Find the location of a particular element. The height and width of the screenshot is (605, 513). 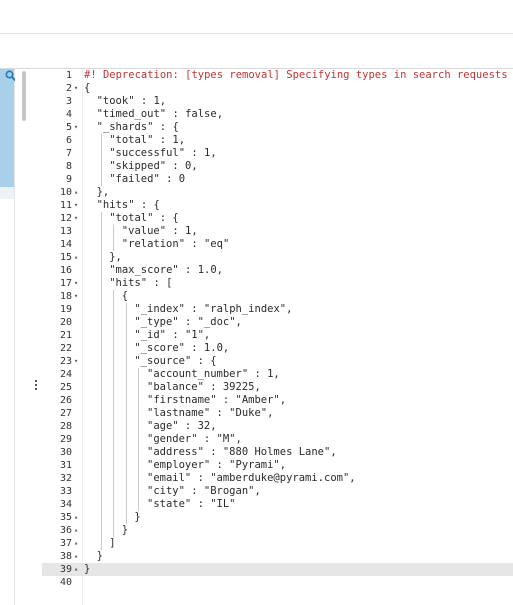

code-text: "_source" : { is located at coordinates (175, 361).